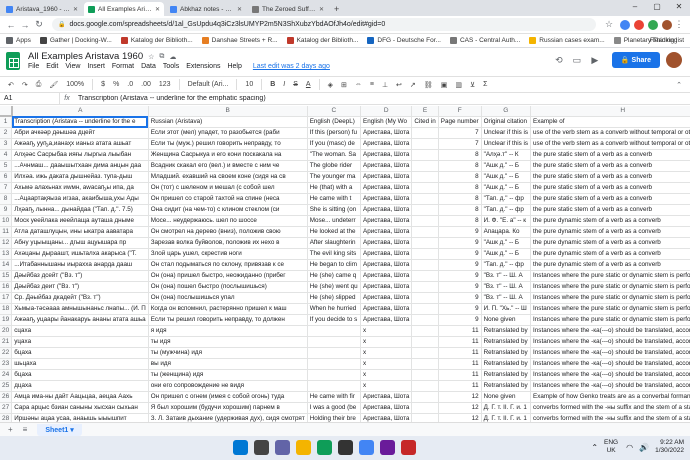  Describe the element at coordinates (334, 144) in the screenshot. I see `cell: If you (masc) de` at that location.